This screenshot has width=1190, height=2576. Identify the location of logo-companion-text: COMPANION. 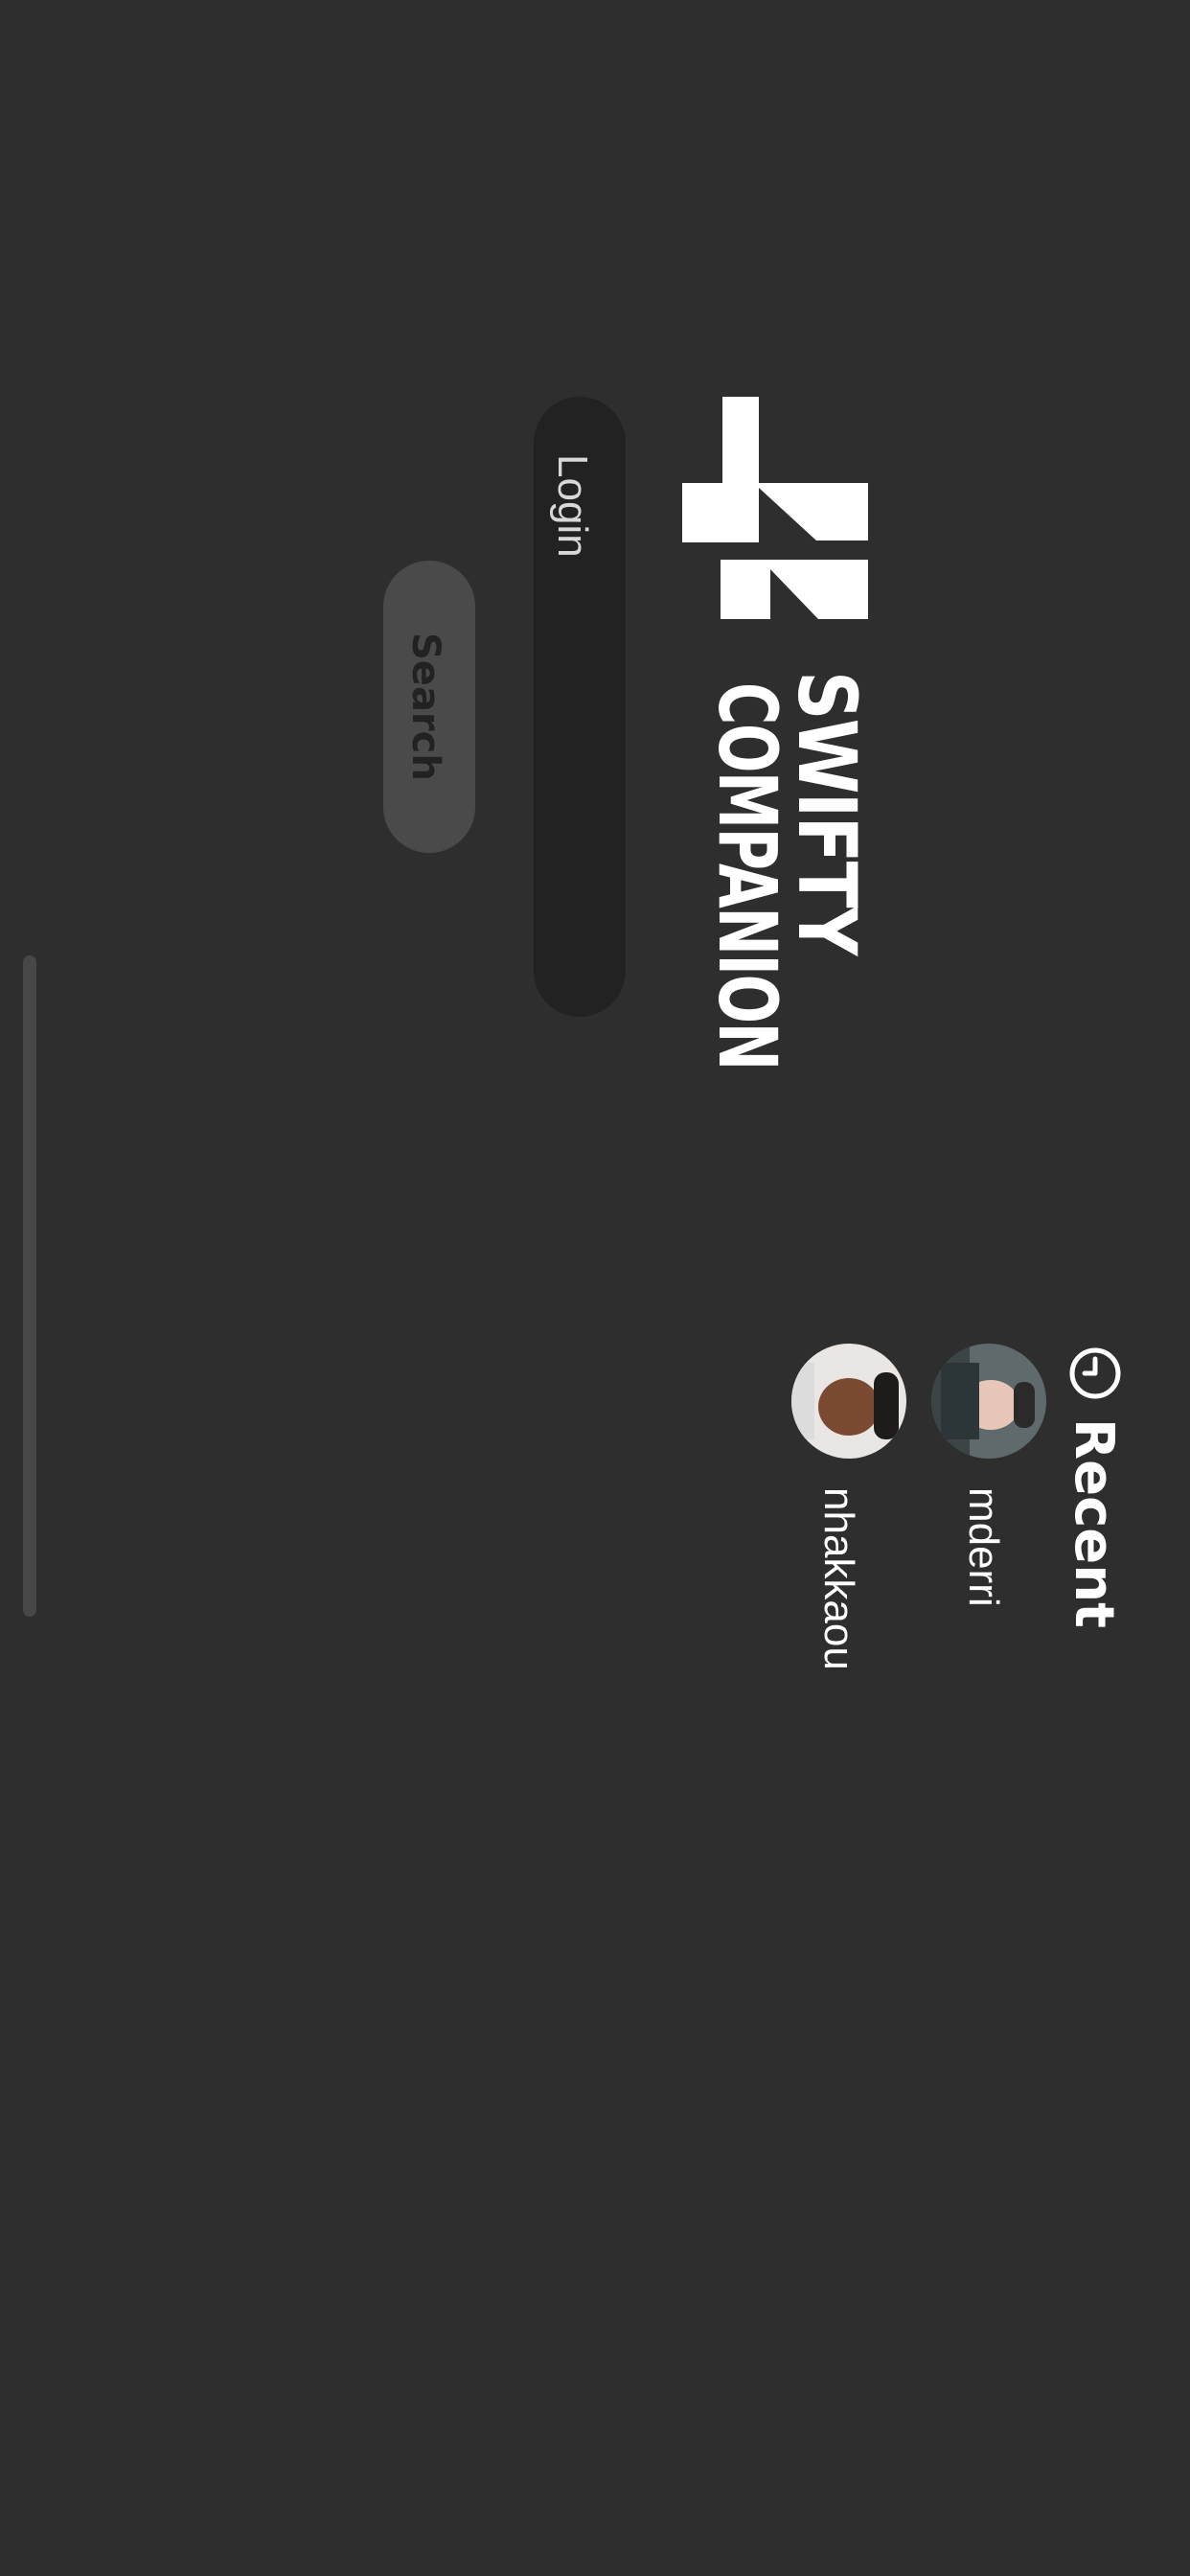
(747, 876).